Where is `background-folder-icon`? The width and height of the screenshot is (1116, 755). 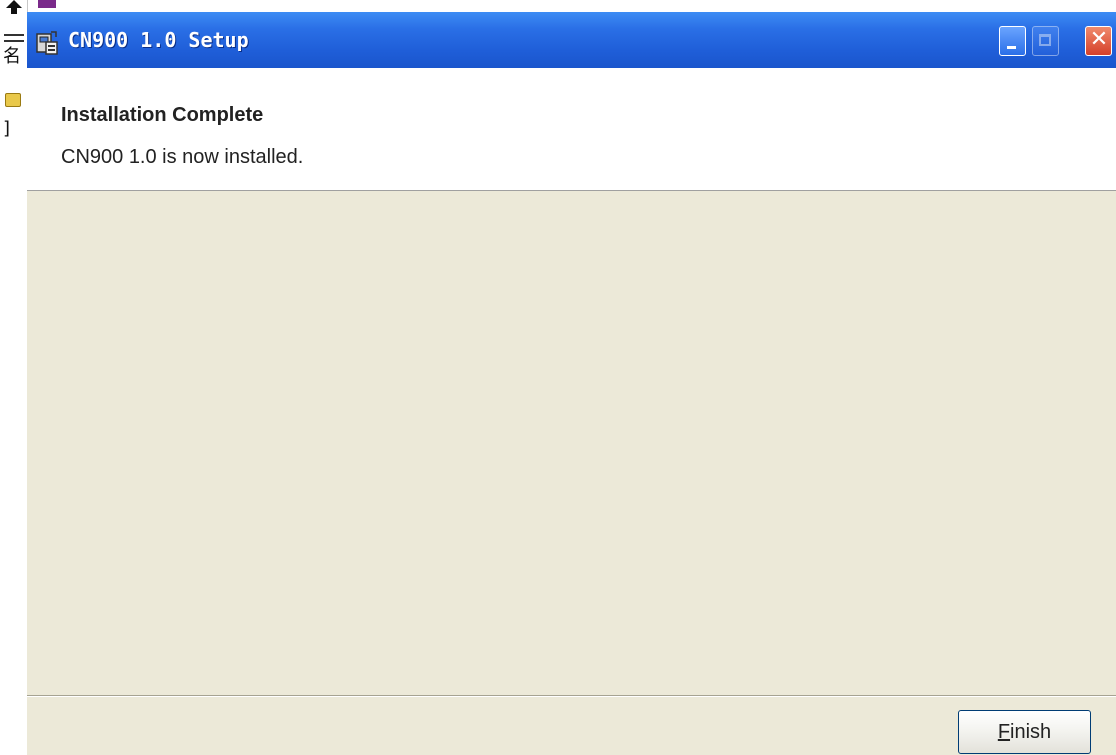 background-folder-icon is located at coordinates (13, 100).